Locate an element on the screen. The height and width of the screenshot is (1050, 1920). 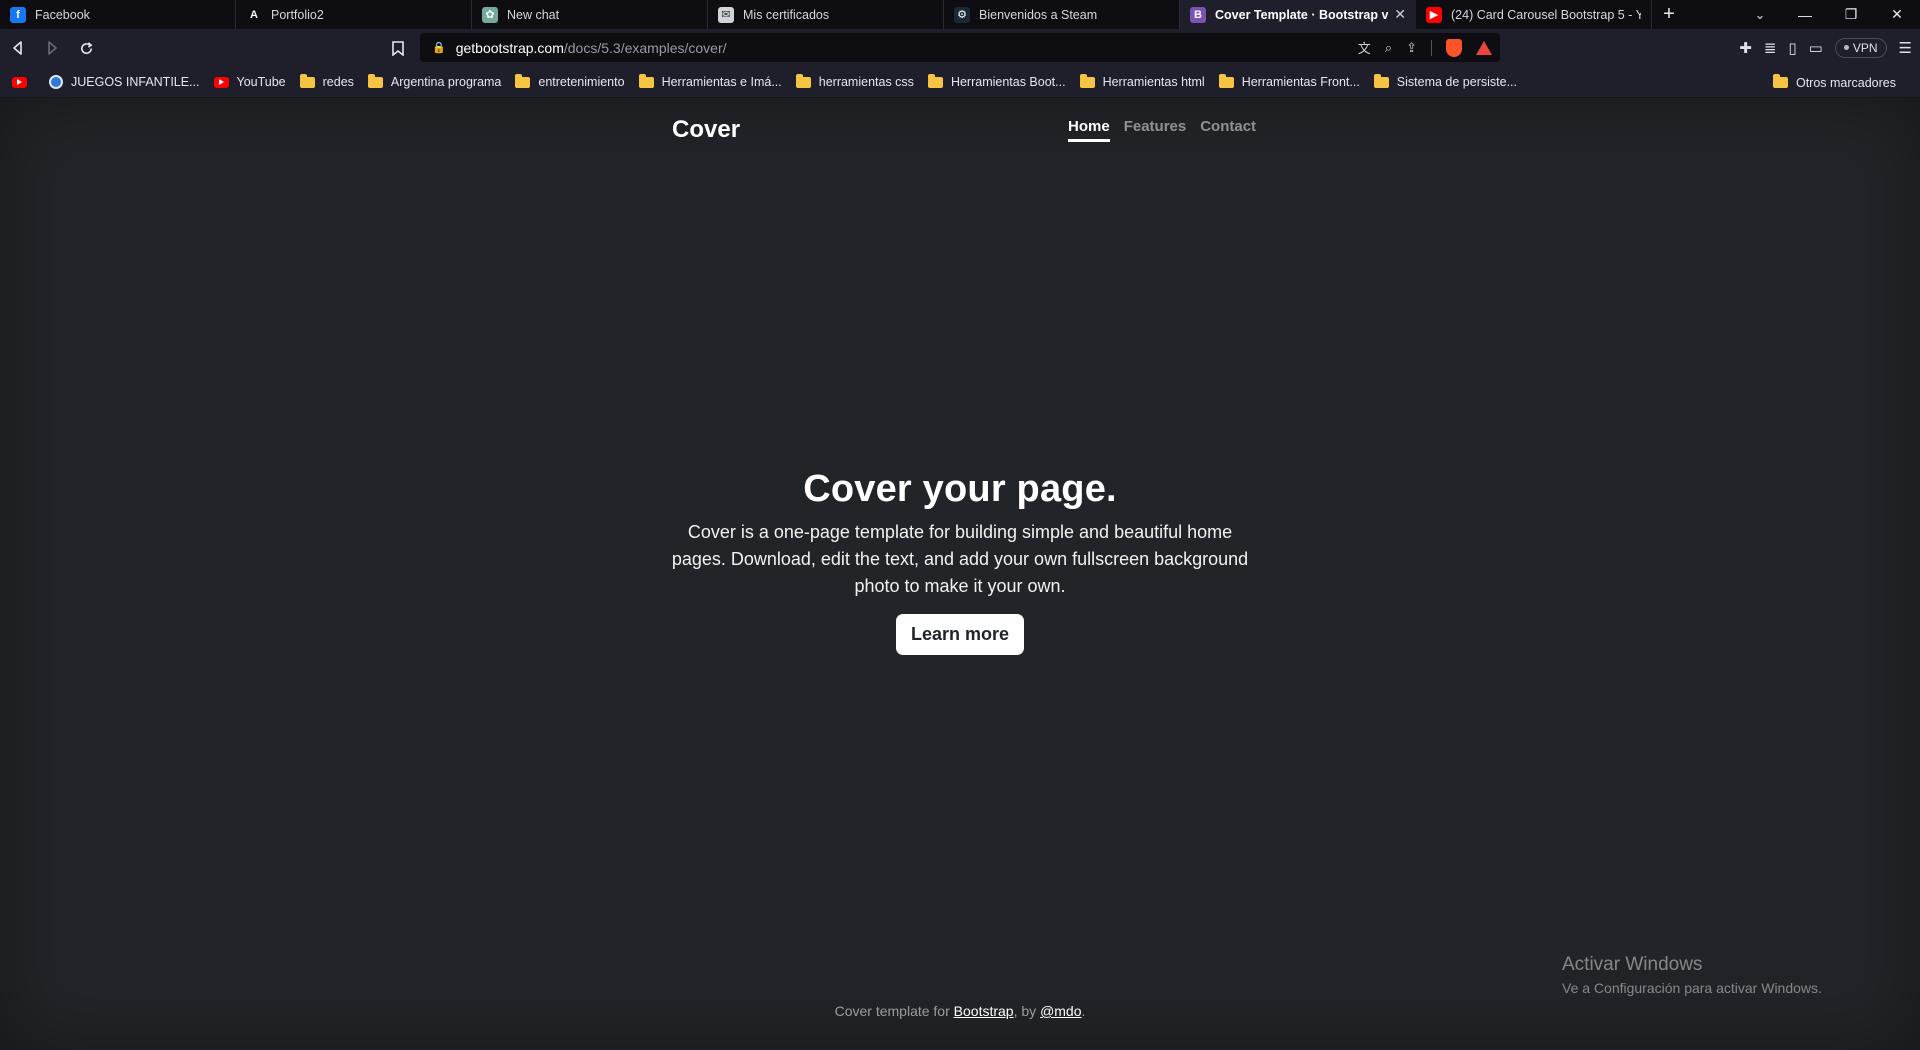
bookmark-label: Herramientas html is located at coordinates (1153, 82).